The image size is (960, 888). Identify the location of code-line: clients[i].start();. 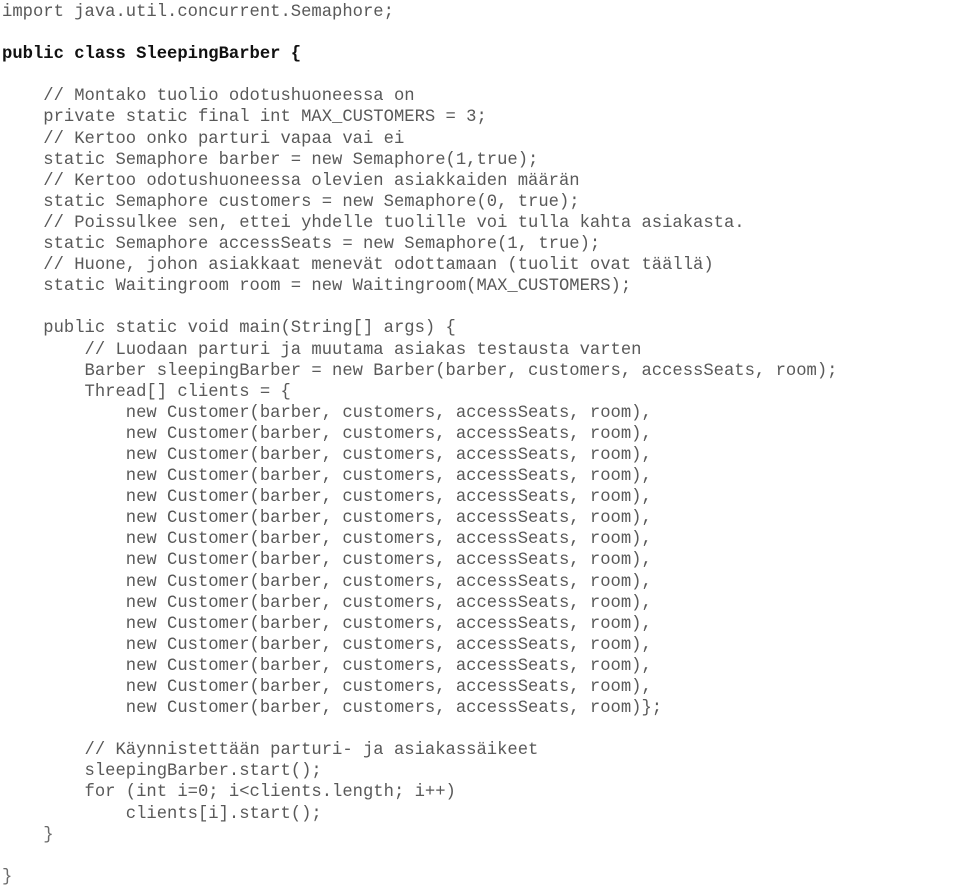
(162, 814).